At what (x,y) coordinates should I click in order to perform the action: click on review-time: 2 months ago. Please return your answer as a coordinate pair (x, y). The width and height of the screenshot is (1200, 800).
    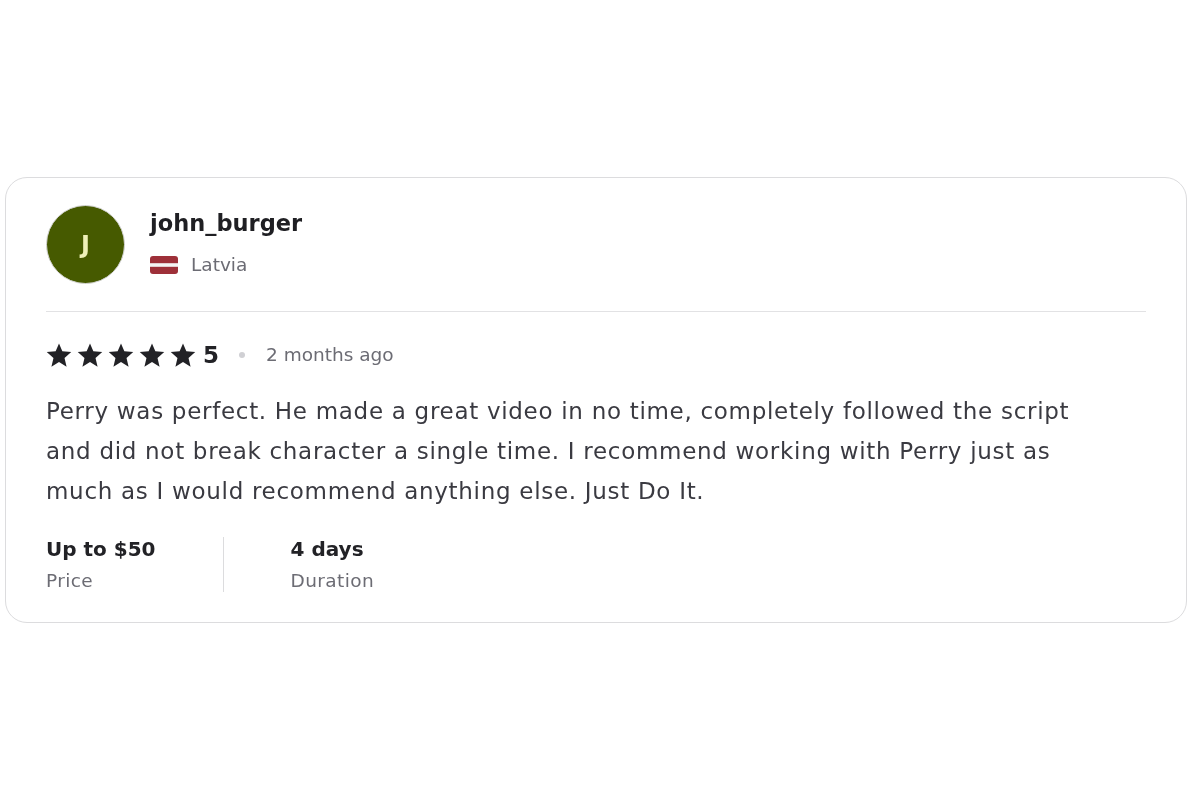
    Looking at the image, I should click on (330, 355).